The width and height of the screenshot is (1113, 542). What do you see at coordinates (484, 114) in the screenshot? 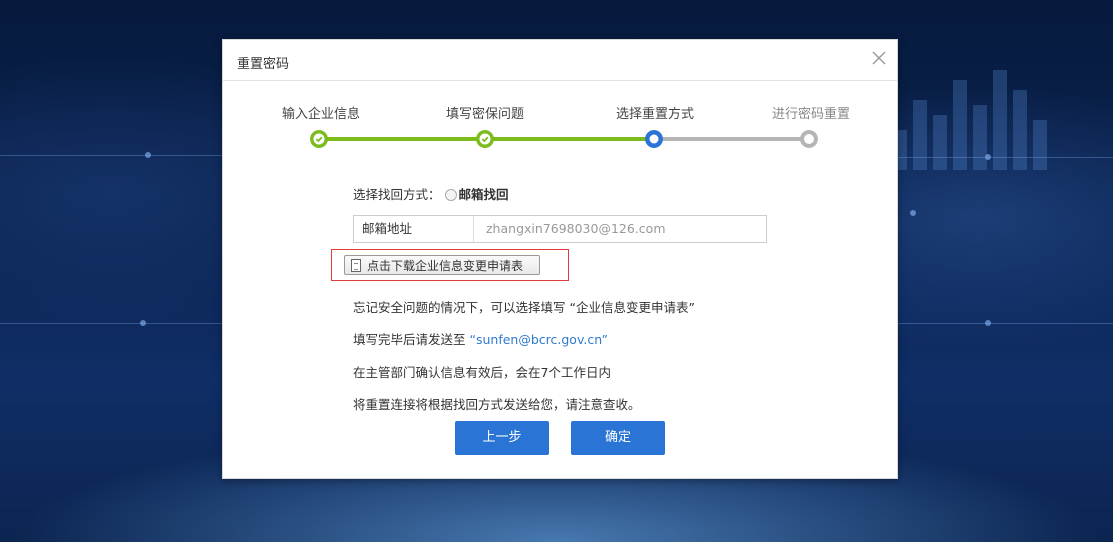
I see `step-label-2: 填写密保问题` at bounding box center [484, 114].